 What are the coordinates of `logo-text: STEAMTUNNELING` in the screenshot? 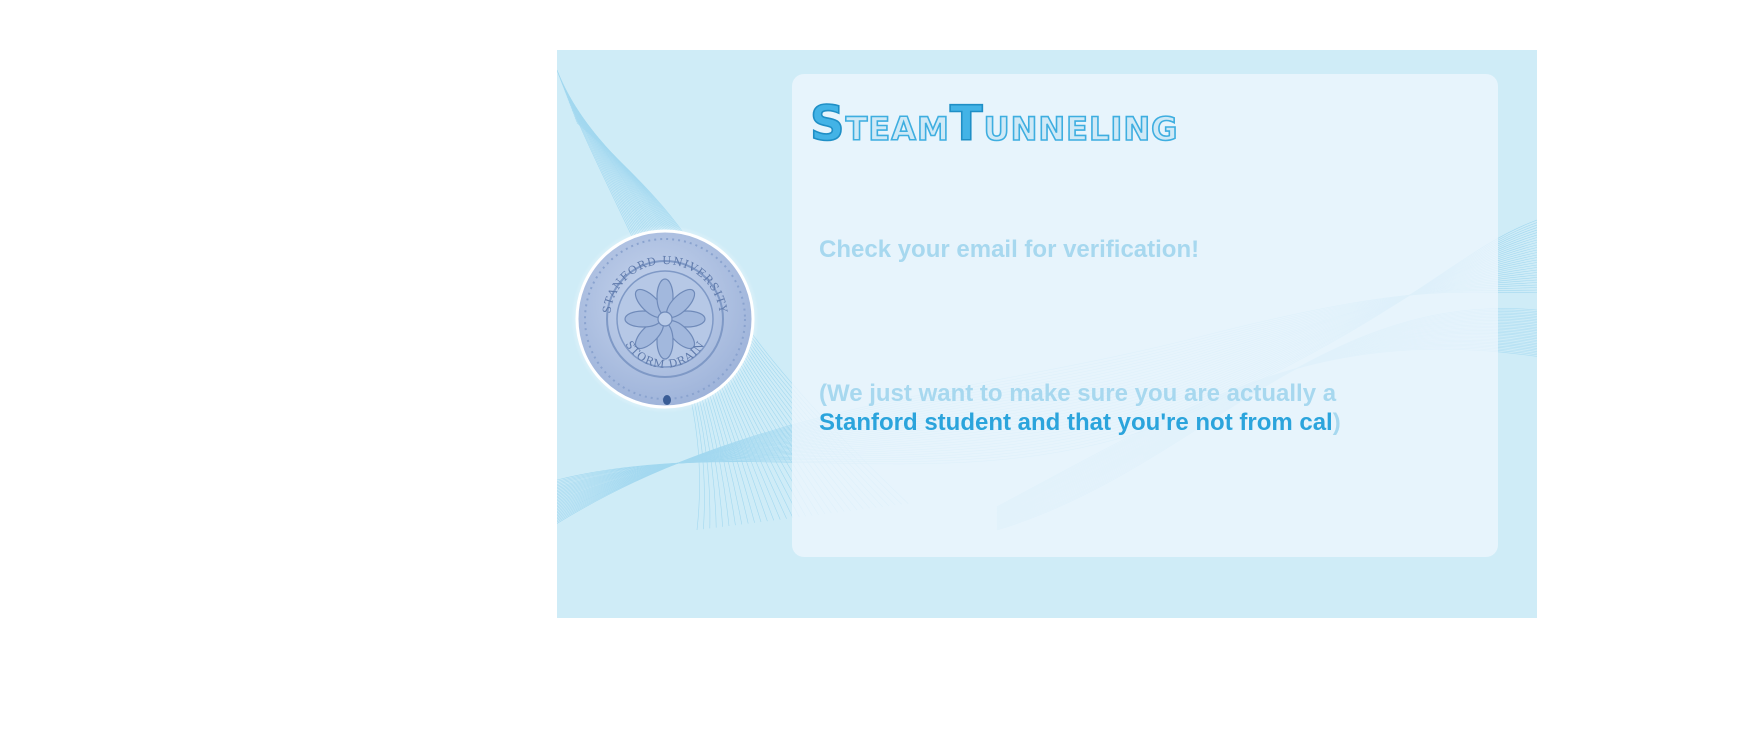 It's located at (994, 123).